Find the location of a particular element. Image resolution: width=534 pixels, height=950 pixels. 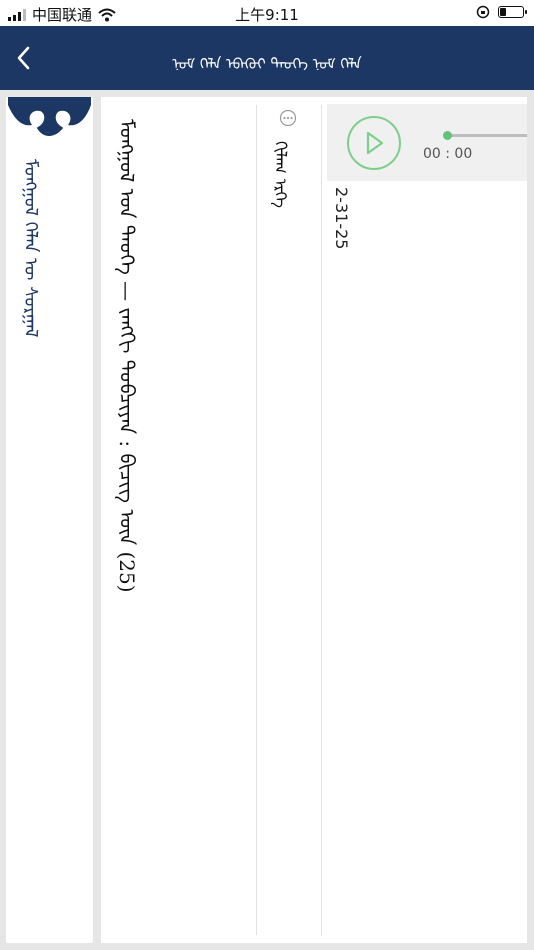

chevron-left-icon is located at coordinates (23, 58).